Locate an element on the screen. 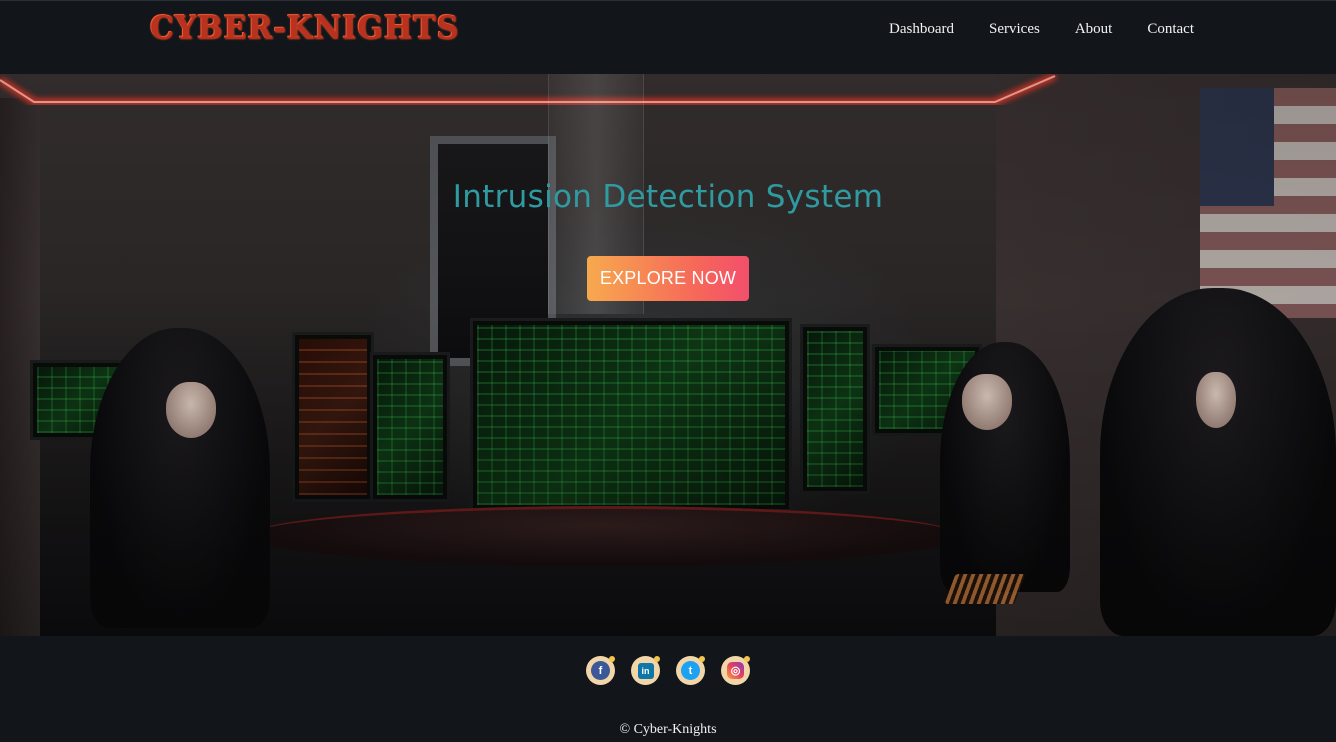  copyright-text: © Cyber-Knights is located at coordinates (668, 729).